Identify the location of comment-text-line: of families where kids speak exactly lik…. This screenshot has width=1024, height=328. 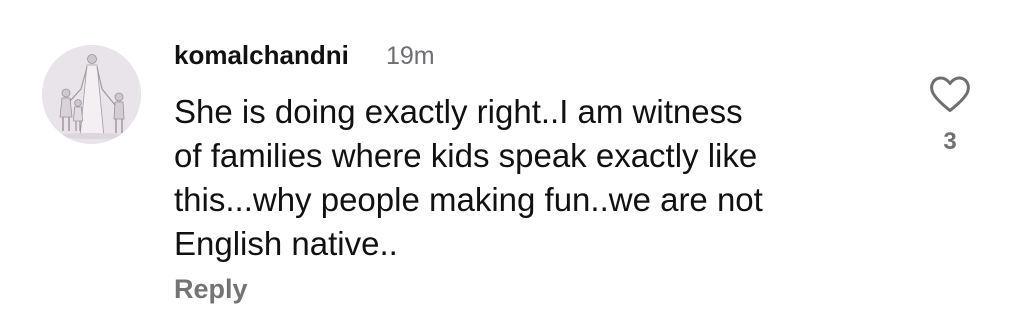
(466, 155).